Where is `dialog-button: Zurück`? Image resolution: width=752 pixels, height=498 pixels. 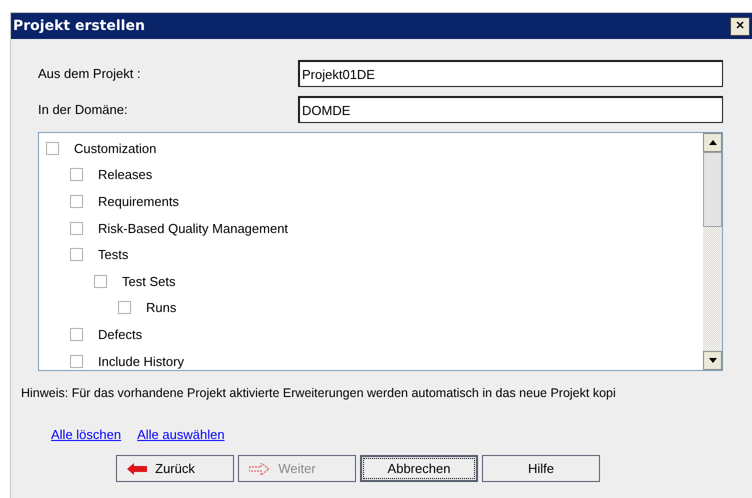
dialog-button: Zurück is located at coordinates (175, 468).